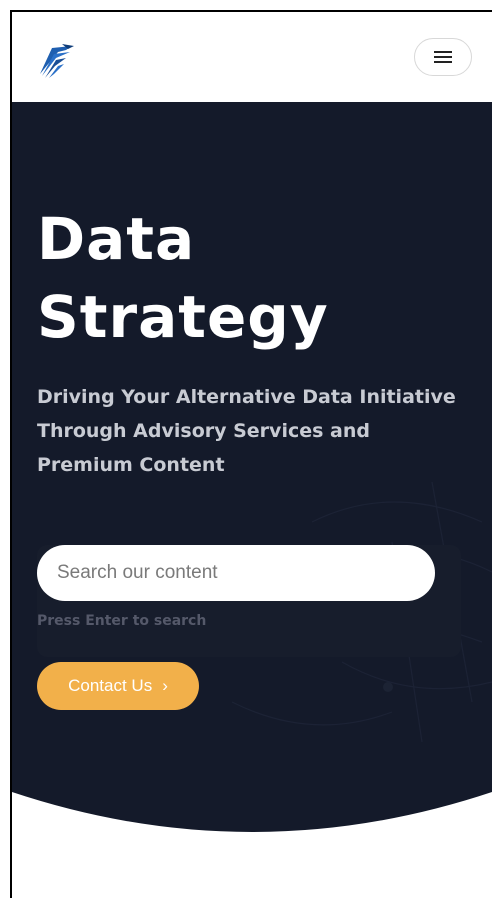 The image size is (492, 898). I want to click on hero-title-line: Strategy, so click(183, 317).